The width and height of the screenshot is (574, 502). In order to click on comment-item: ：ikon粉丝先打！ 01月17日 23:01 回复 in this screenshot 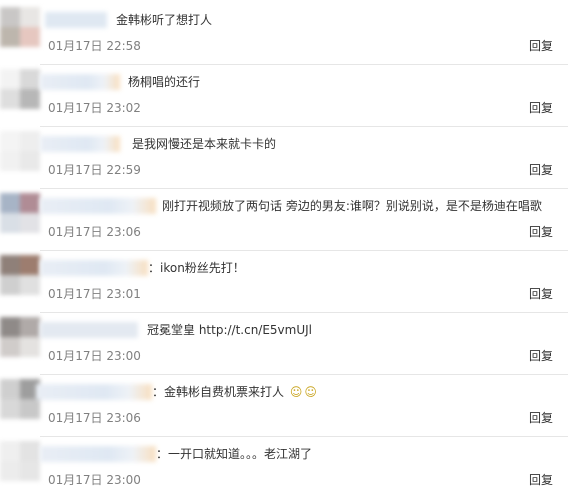, I will do `click(287, 282)`.